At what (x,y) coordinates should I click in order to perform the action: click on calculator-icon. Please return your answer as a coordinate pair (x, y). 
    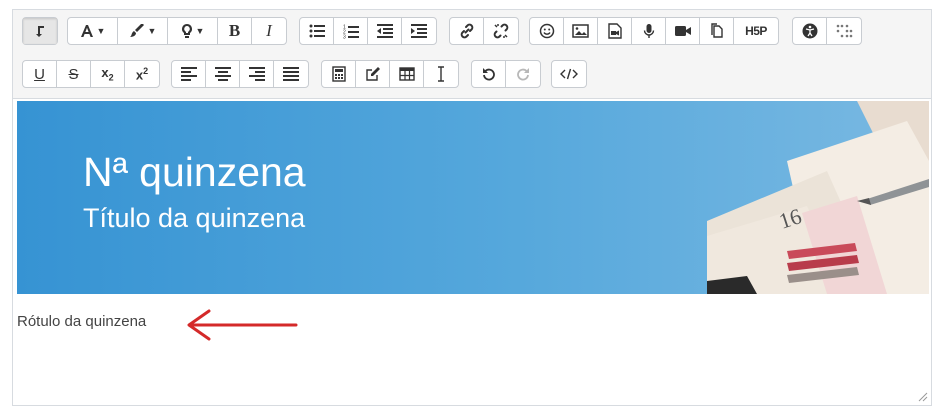
    Looking at the image, I should click on (338, 74).